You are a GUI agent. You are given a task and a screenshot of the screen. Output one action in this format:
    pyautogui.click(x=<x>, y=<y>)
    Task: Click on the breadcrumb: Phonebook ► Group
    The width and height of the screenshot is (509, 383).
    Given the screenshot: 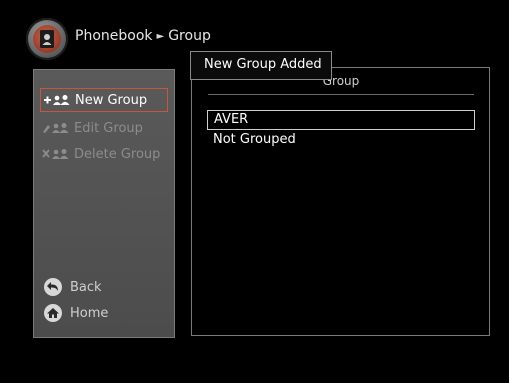 What is the action you would take?
    pyautogui.click(x=143, y=36)
    